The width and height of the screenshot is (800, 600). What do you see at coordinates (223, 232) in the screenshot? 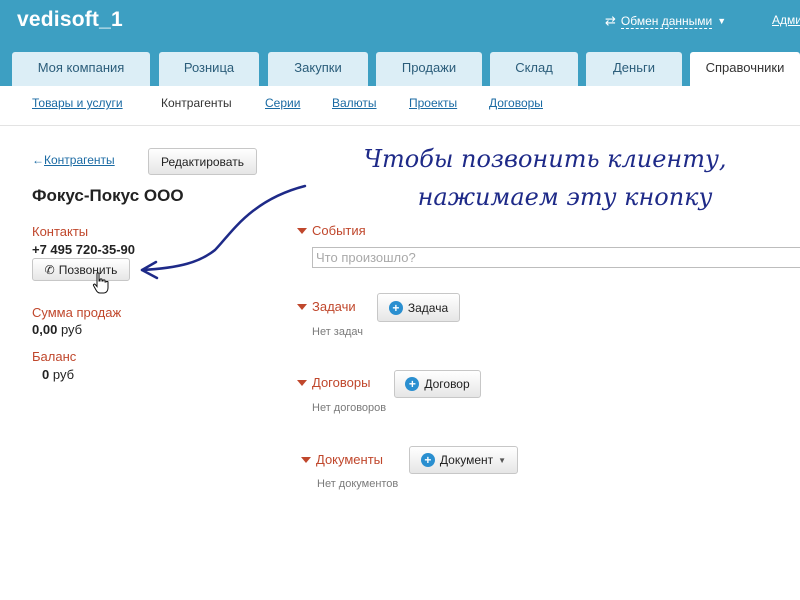
I see `annotation-arrow` at bounding box center [223, 232].